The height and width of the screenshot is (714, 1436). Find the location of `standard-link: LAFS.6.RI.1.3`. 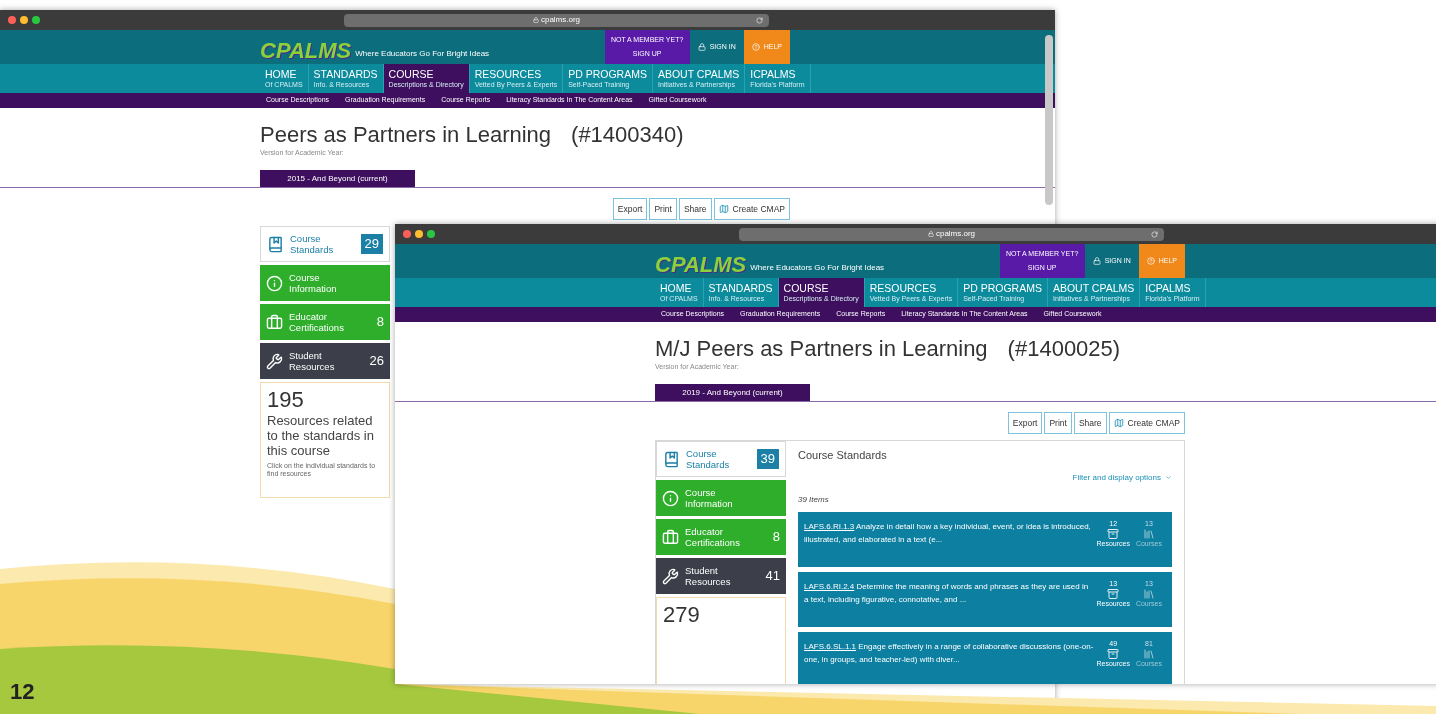

standard-link: LAFS.6.RI.1.3 is located at coordinates (829, 526).